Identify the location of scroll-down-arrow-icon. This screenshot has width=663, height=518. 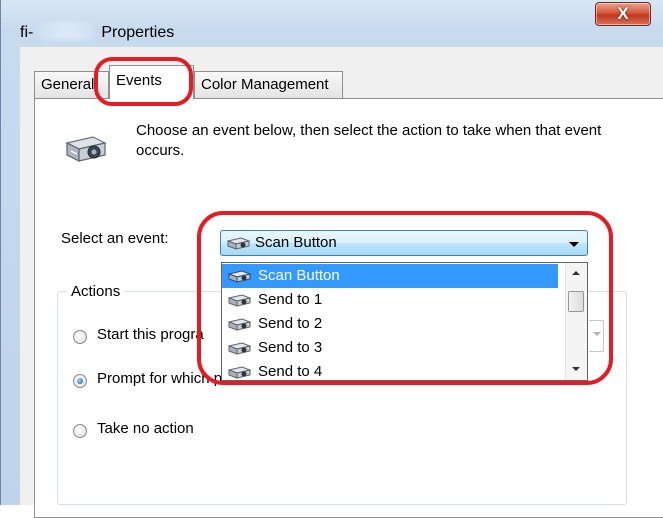
(576, 369).